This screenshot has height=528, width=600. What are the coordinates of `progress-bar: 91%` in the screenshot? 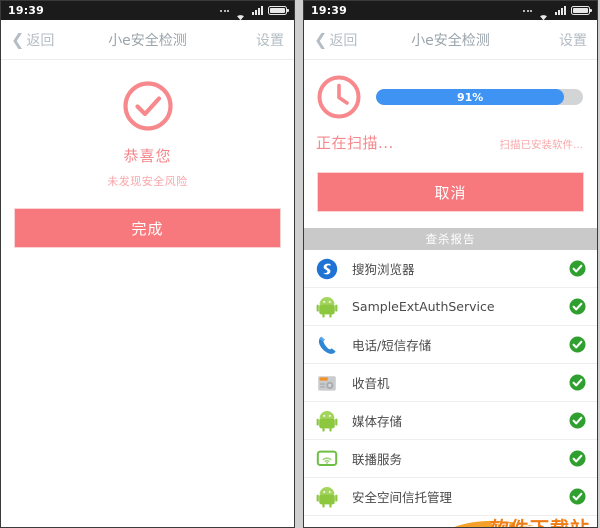 It's located at (479, 97).